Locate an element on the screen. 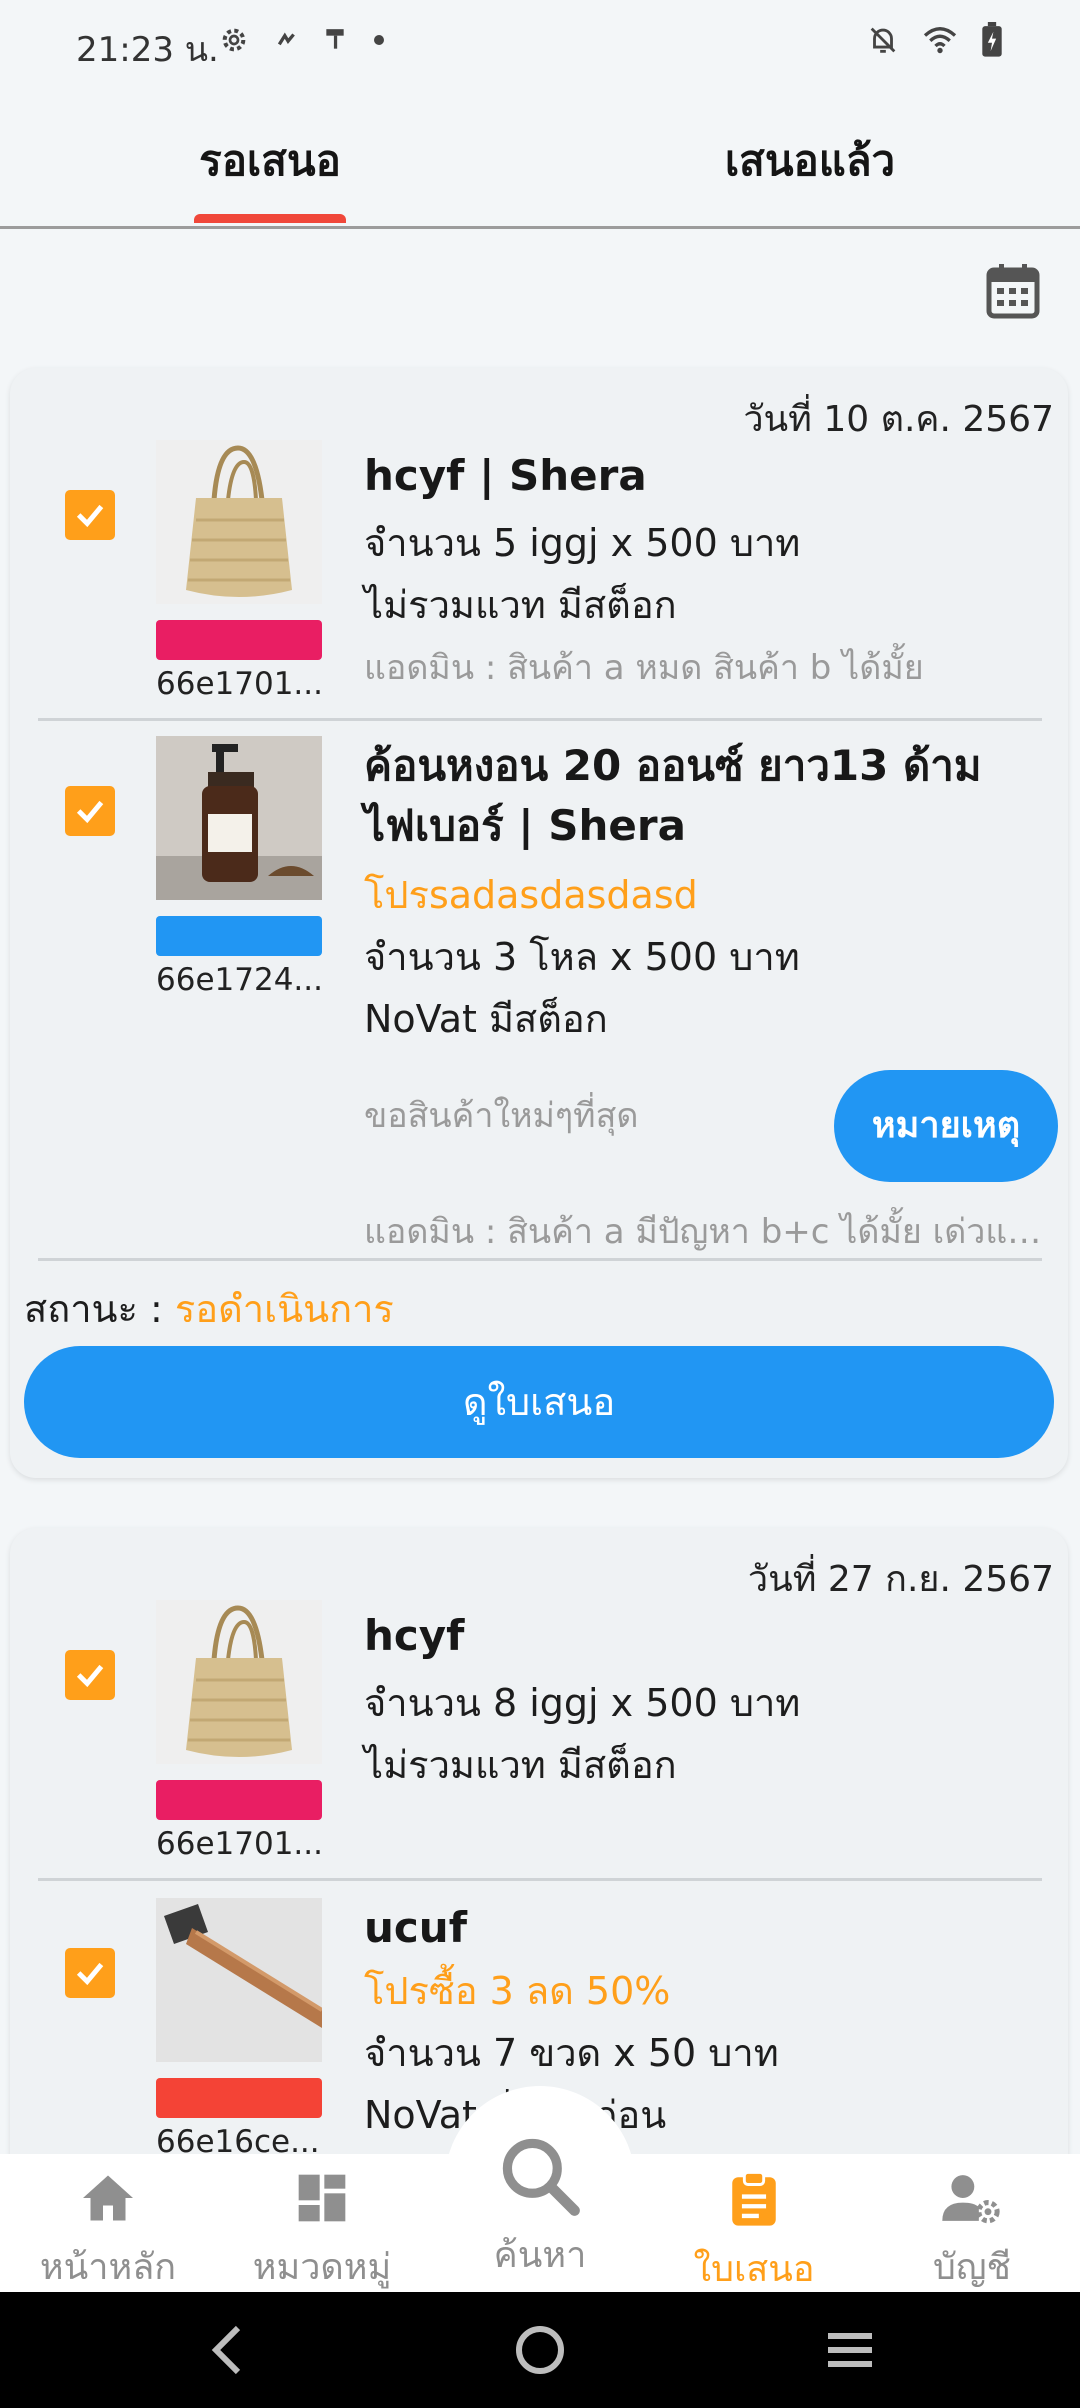  hammer-image is located at coordinates (239, 1980).